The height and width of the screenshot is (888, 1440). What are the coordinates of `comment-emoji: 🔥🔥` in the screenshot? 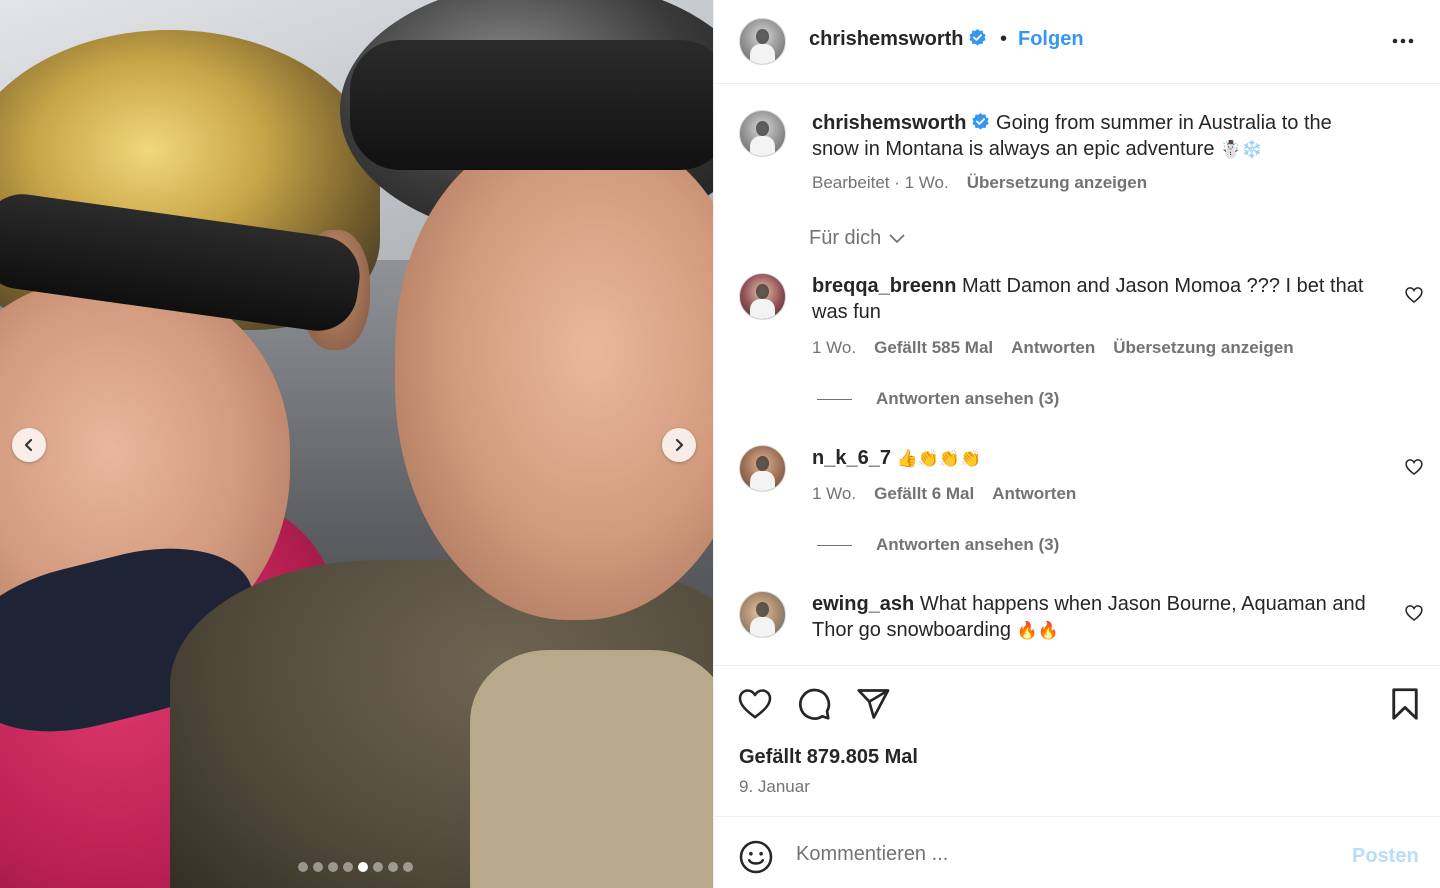 It's located at (1037, 631).